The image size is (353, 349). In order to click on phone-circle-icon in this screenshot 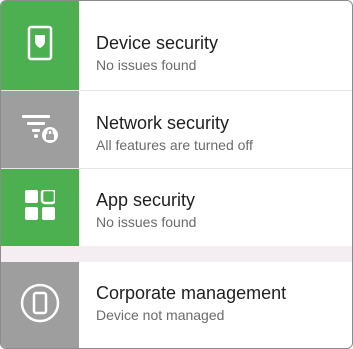, I will do `click(40, 305)`.